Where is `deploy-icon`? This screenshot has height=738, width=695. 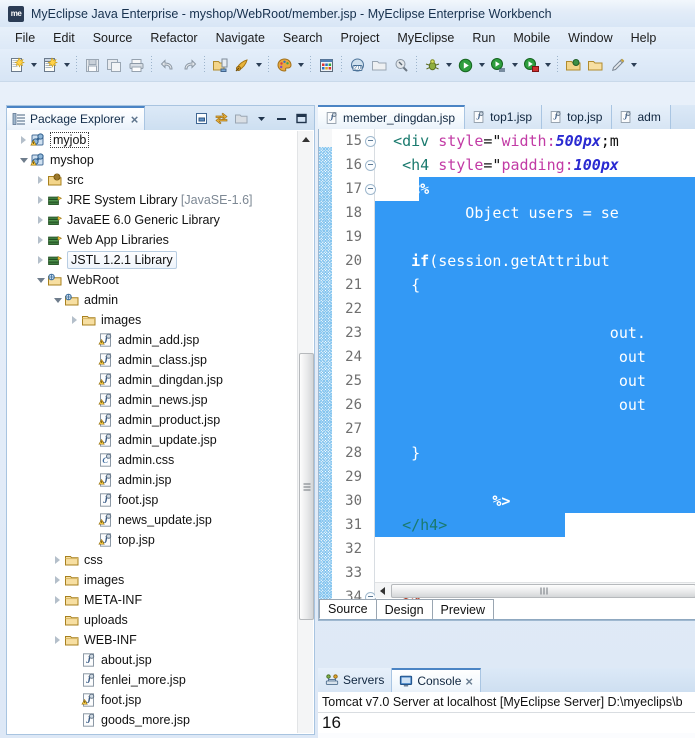
deploy-icon is located at coordinates (220, 65).